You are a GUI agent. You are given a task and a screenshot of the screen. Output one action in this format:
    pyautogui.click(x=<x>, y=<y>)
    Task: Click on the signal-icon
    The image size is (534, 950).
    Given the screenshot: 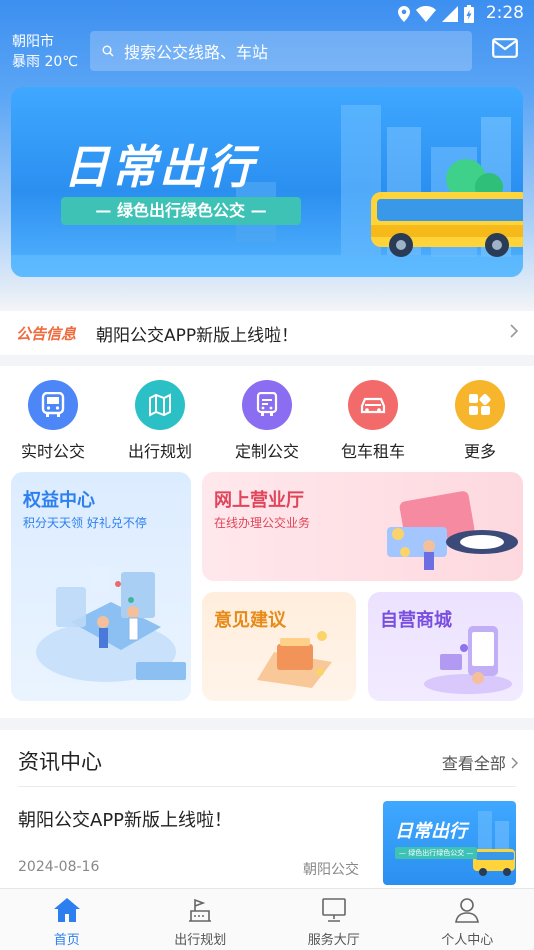 What is the action you would take?
    pyautogui.click(x=450, y=16)
    